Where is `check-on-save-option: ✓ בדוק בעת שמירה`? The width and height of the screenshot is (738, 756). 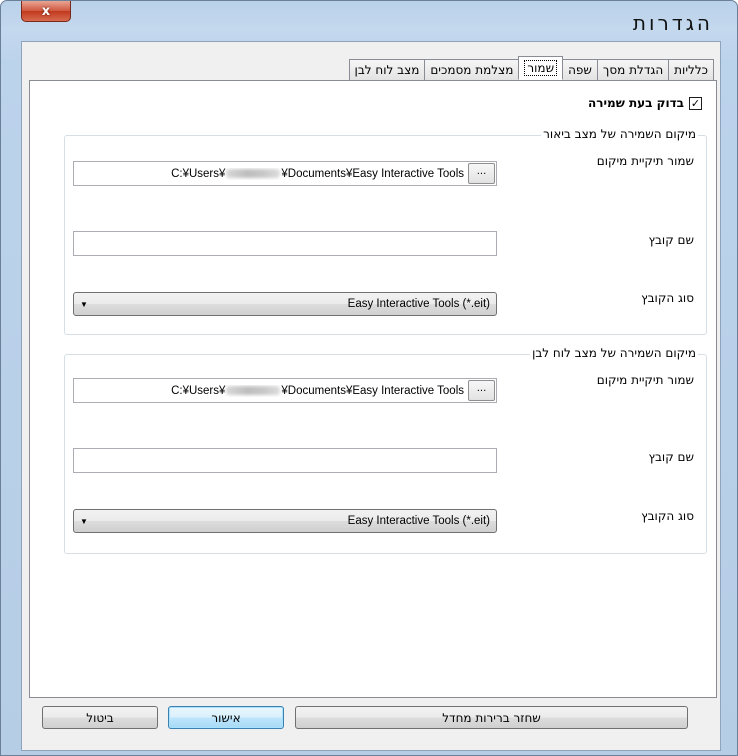
check-on-save-option: ✓ בדוק בעת שמירה is located at coordinates (645, 103).